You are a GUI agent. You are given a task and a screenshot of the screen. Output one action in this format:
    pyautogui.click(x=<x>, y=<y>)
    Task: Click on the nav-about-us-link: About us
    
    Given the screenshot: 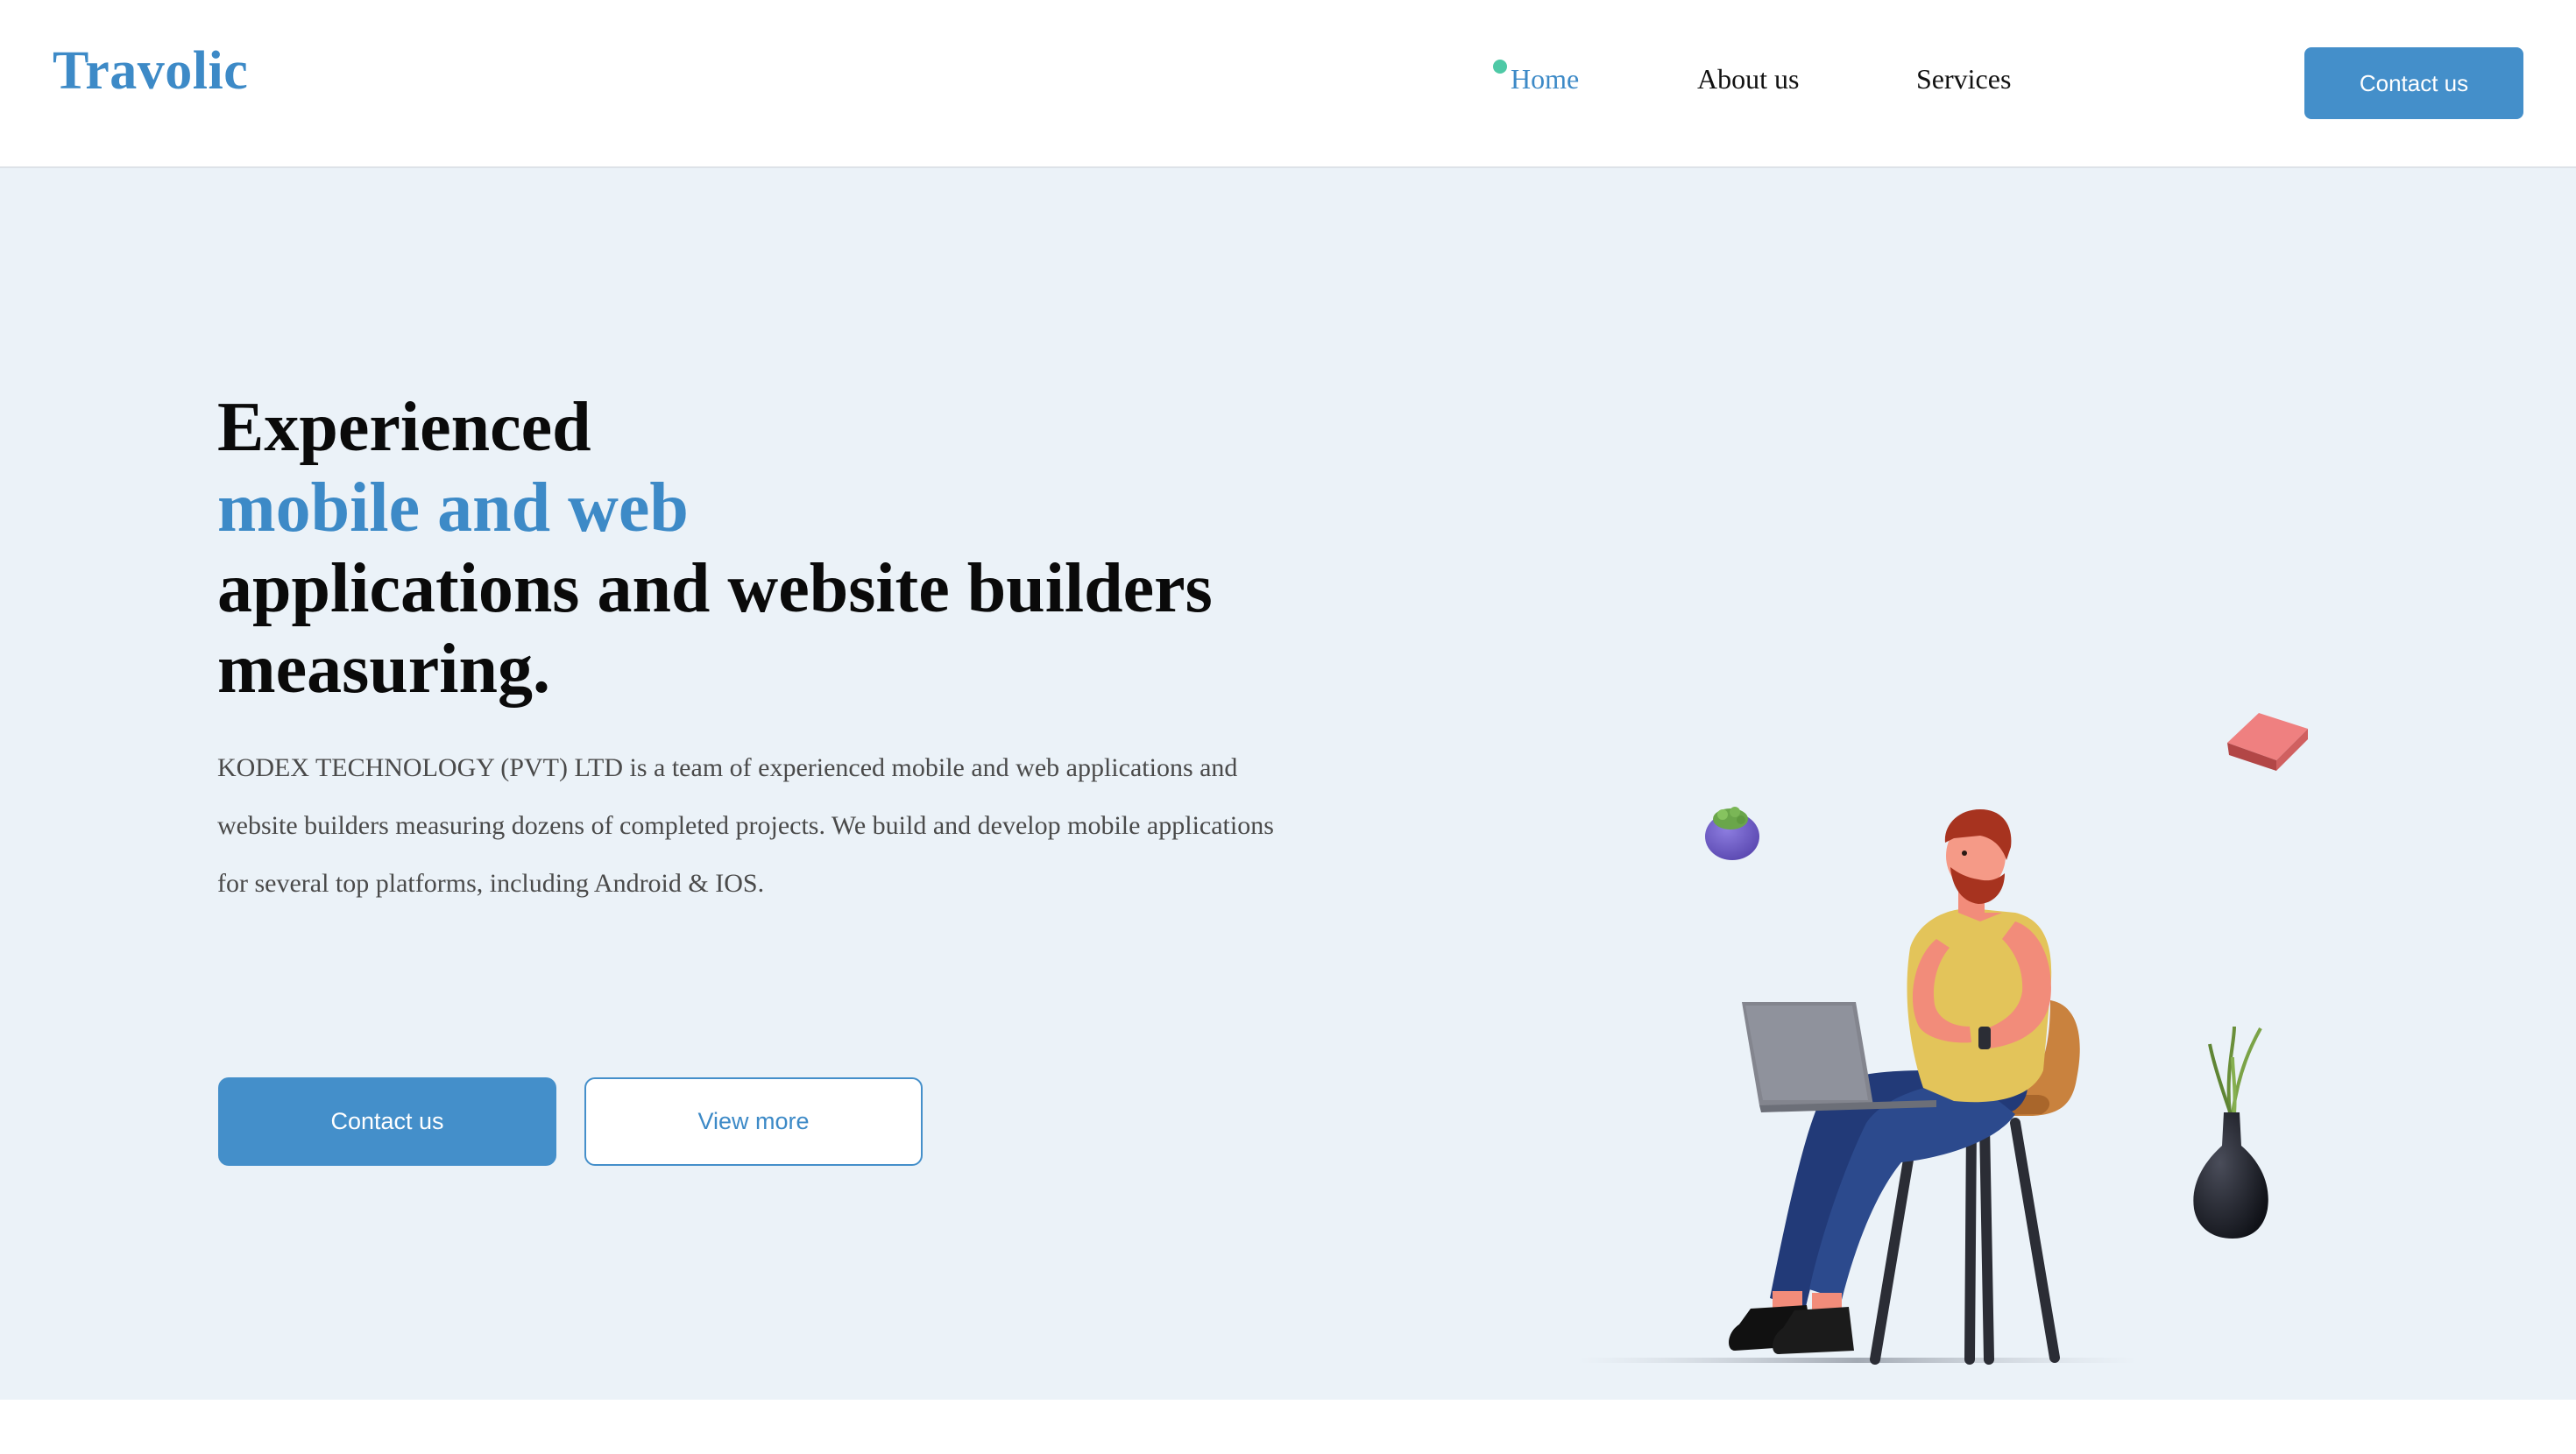 What is the action you would take?
    pyautogui.click(x=1748, y=79)
    